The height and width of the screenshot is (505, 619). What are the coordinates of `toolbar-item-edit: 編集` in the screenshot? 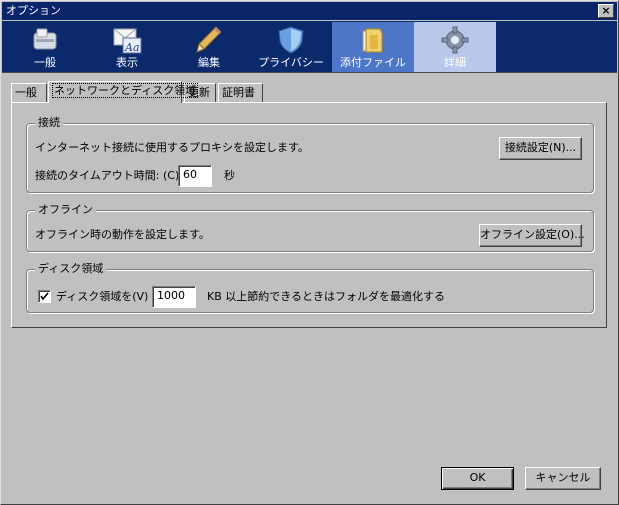 It's located at (209, 47).